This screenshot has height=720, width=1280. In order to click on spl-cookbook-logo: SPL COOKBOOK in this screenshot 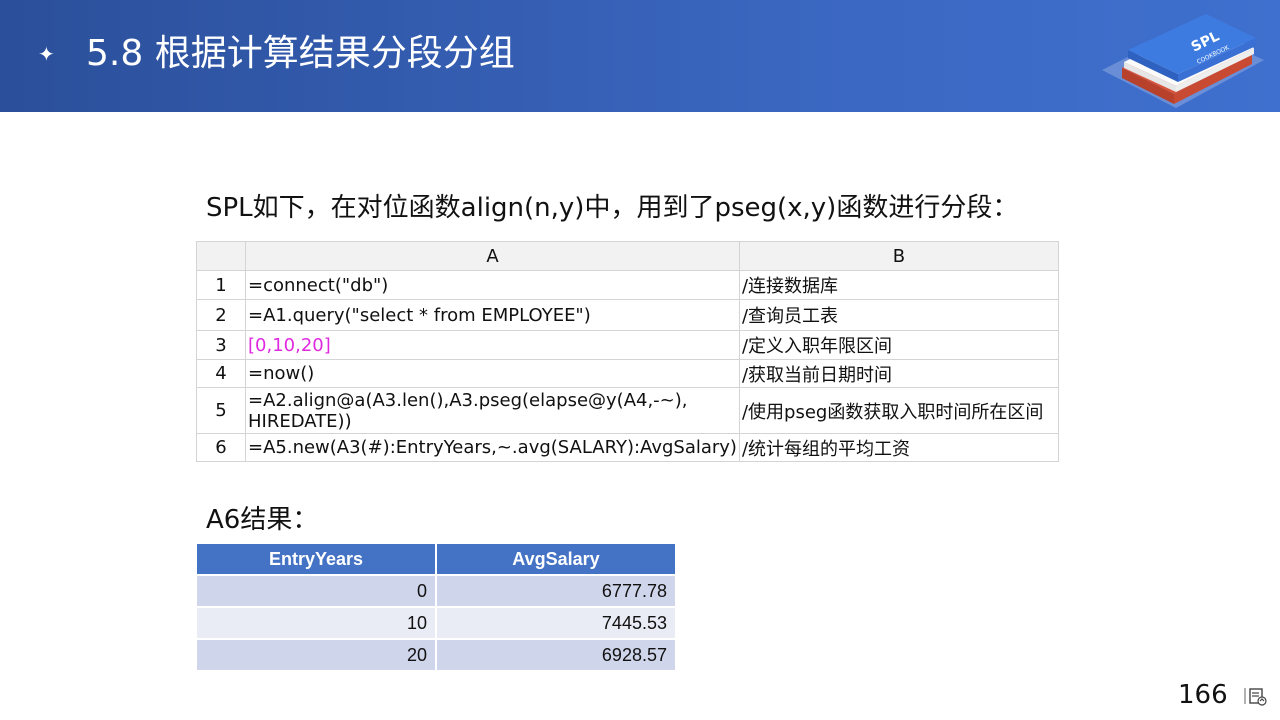, I will do `click(1183, 61)`.